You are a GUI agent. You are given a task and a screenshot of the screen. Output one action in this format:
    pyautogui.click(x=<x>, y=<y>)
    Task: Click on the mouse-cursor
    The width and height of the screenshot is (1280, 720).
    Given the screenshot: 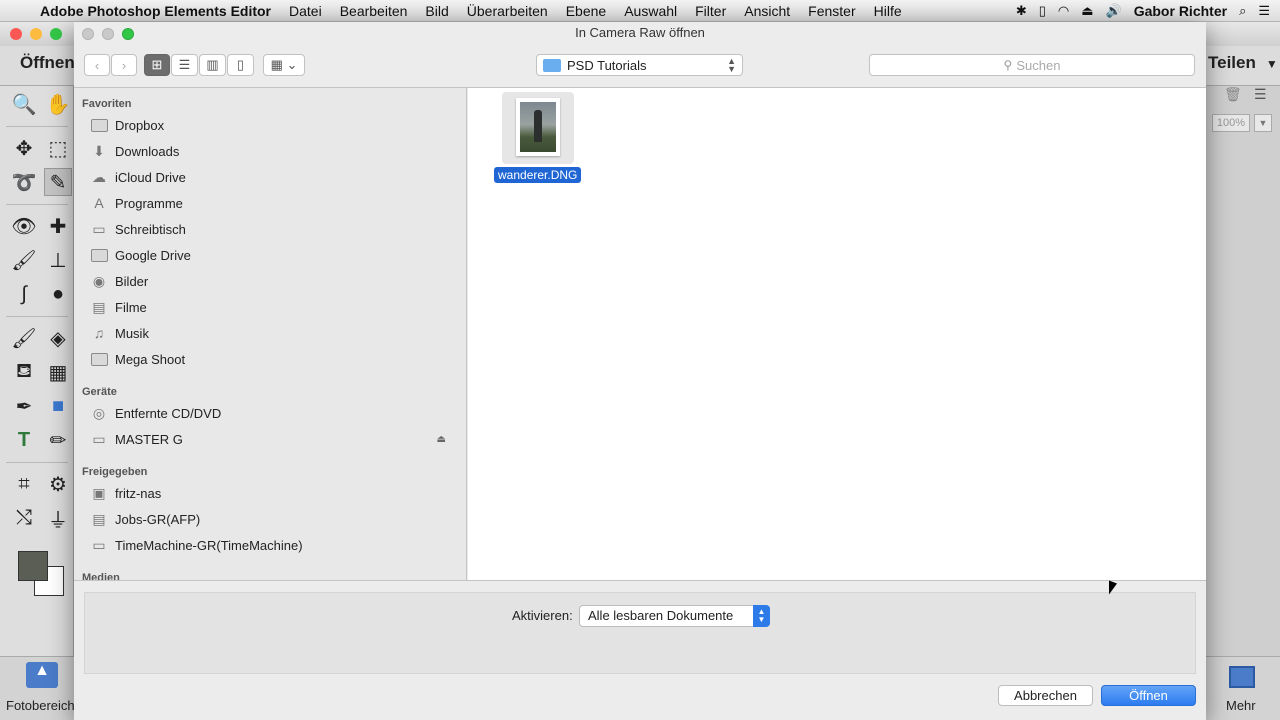 What is the action you would take?
    pyautogui.click(x=1113, y=589)
    